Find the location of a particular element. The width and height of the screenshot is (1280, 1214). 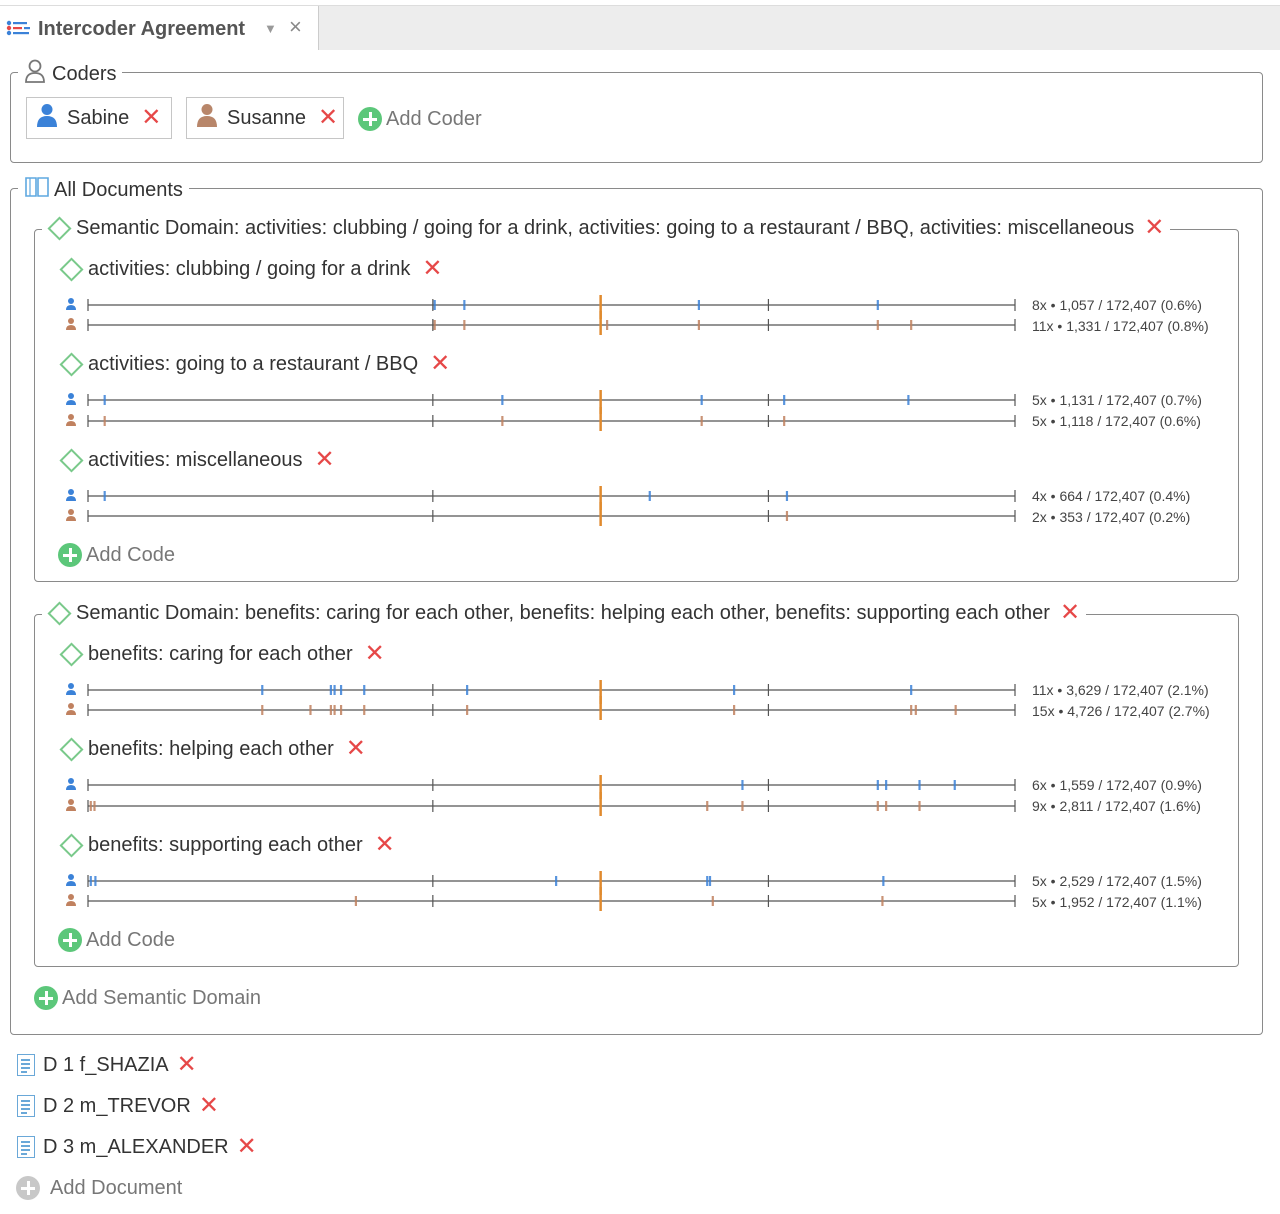

code-name: benefits: helping each other is located at coordinates (211, 748).